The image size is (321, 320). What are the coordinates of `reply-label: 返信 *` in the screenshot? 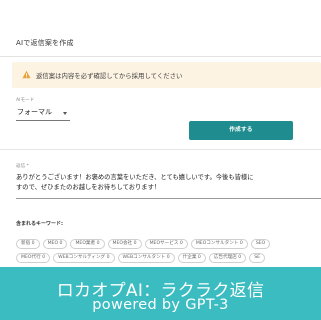 It's located at (22, 166).